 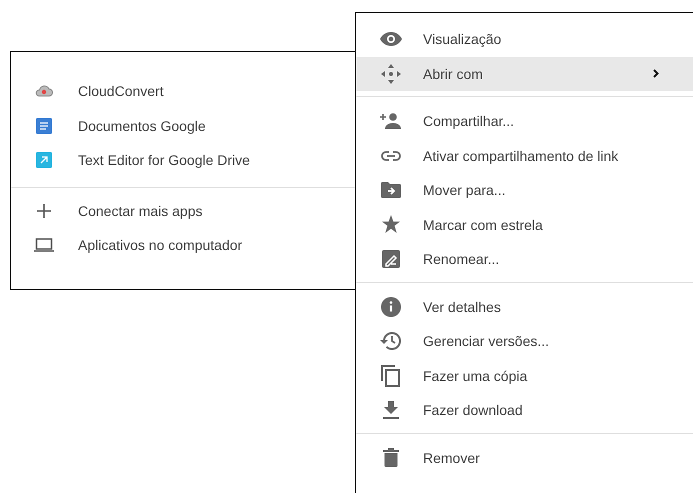 I want to click on menu-item: Marcar com estrela, so click(x=524, y=225).